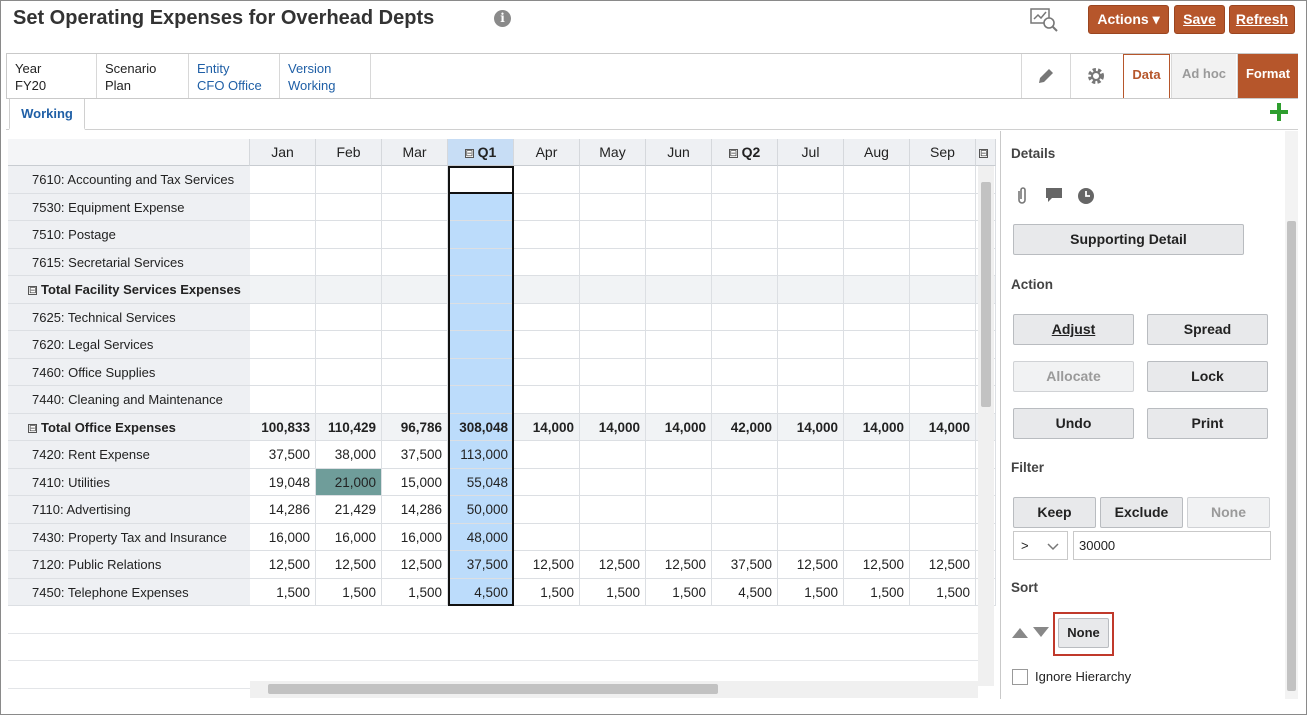 Image resolution: width=1307 pixels, height=715 pixels. What do you see at coordinates (745, 152) in the screenshot?
I see `column-header: ⊟ Q2` at bounding box center [745, 152].